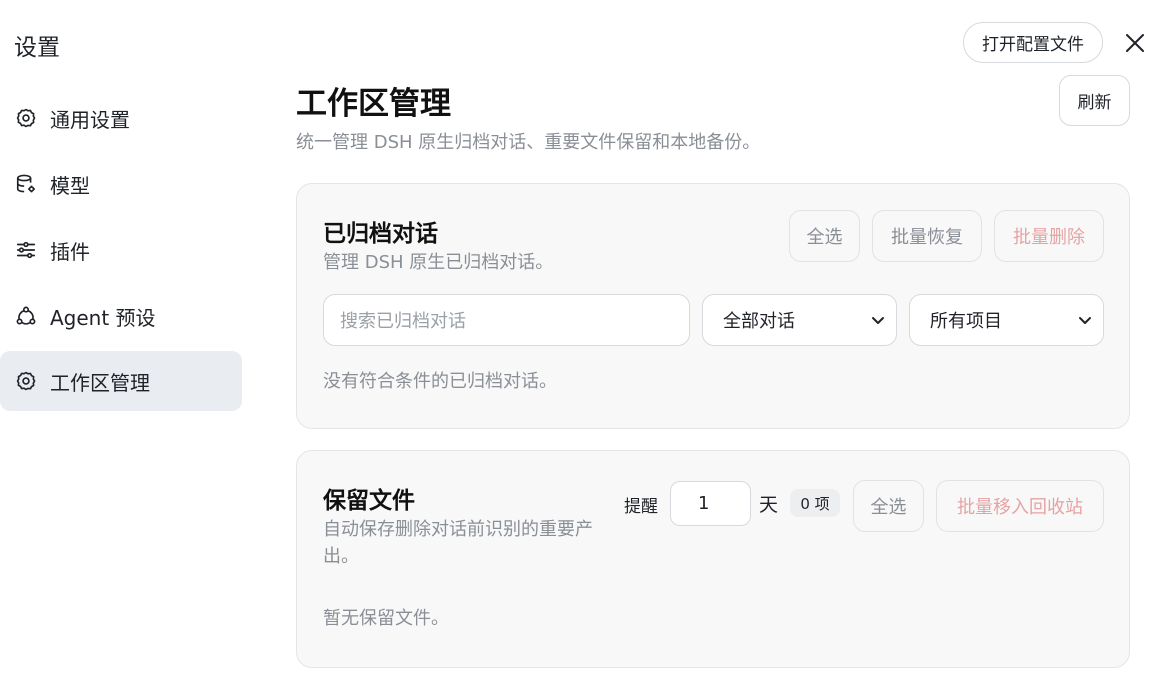  I want to click on batch-restore-button: 批量恢复, so click(927, 236).